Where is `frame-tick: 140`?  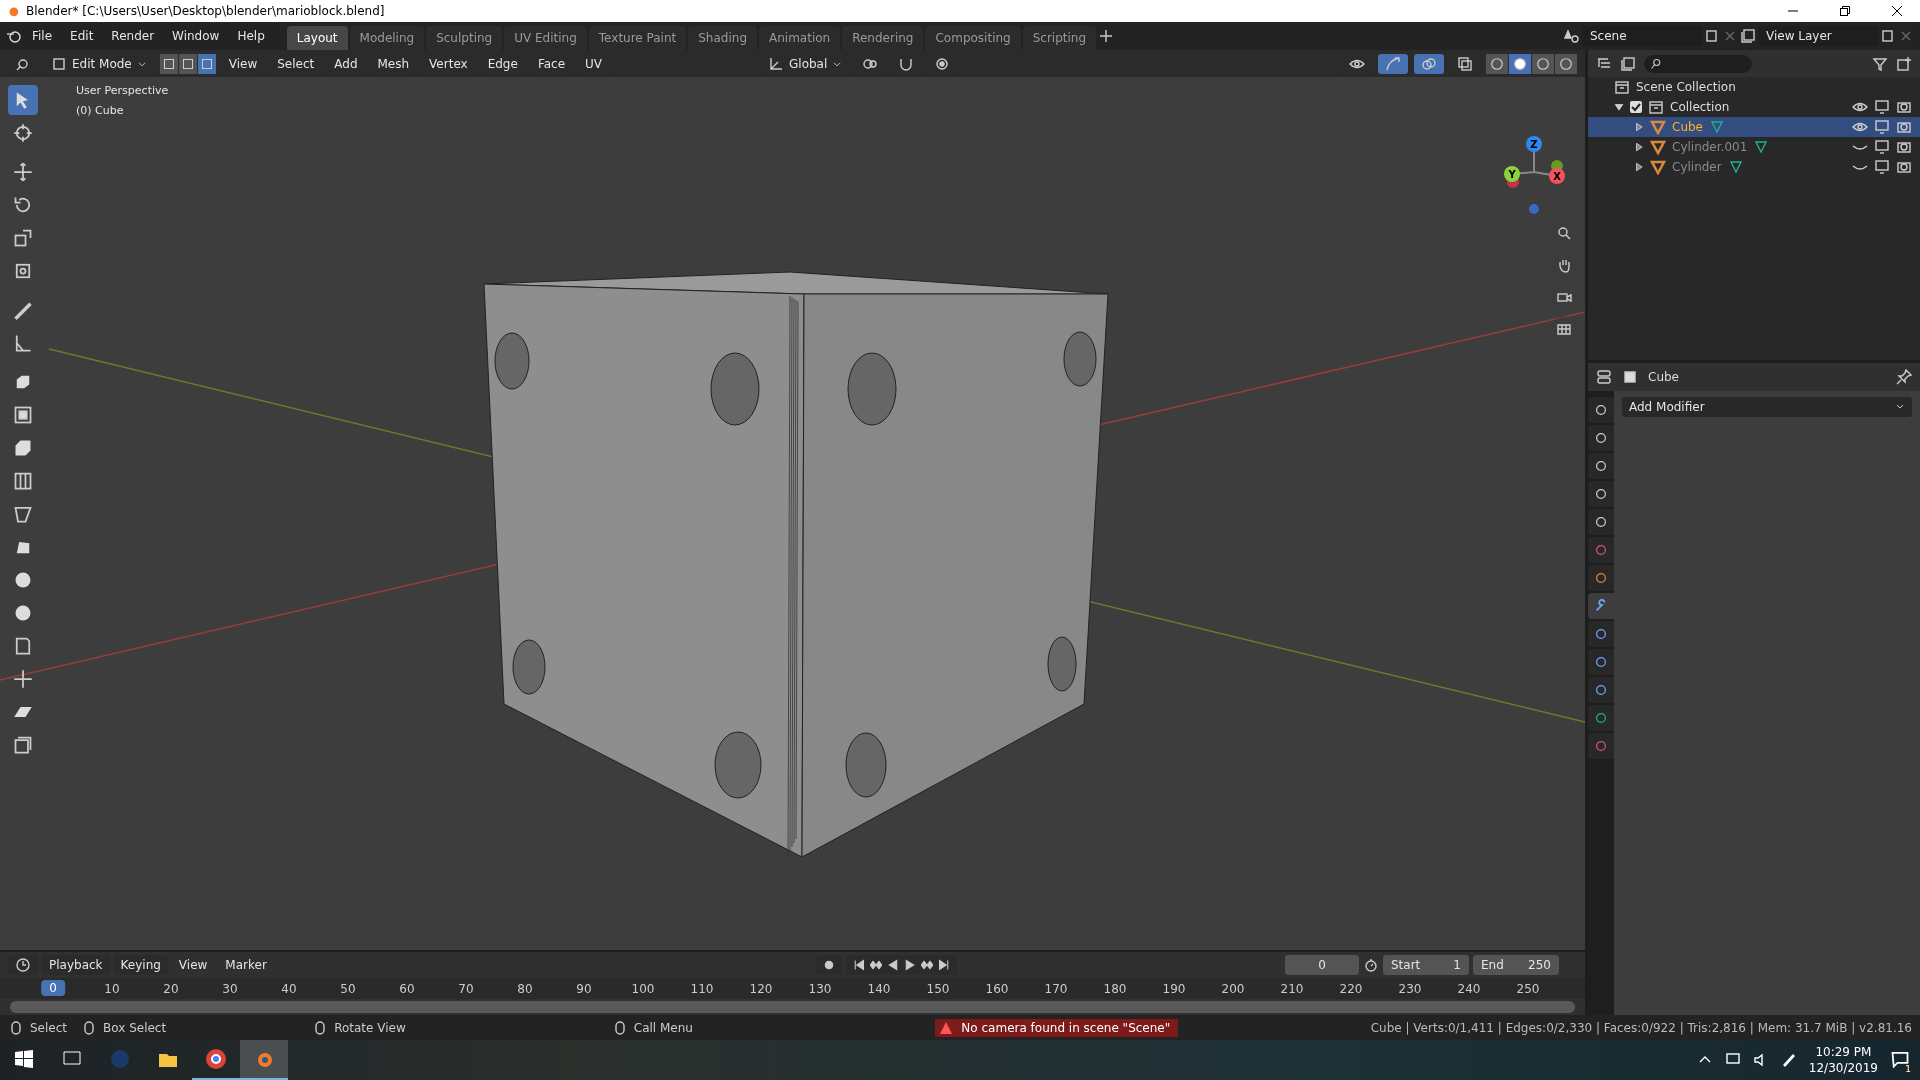
frame-tick: 140 is located at coordinates (879, 988).